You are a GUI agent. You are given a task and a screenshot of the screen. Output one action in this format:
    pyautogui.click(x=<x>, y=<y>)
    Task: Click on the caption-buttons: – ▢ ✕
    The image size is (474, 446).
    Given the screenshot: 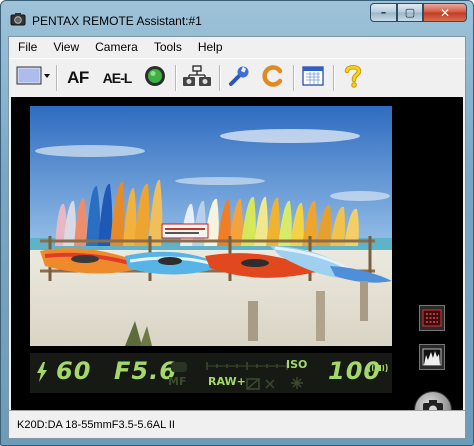 What is the action you would take?
    pyautogui.click(x=418, y=13)
    